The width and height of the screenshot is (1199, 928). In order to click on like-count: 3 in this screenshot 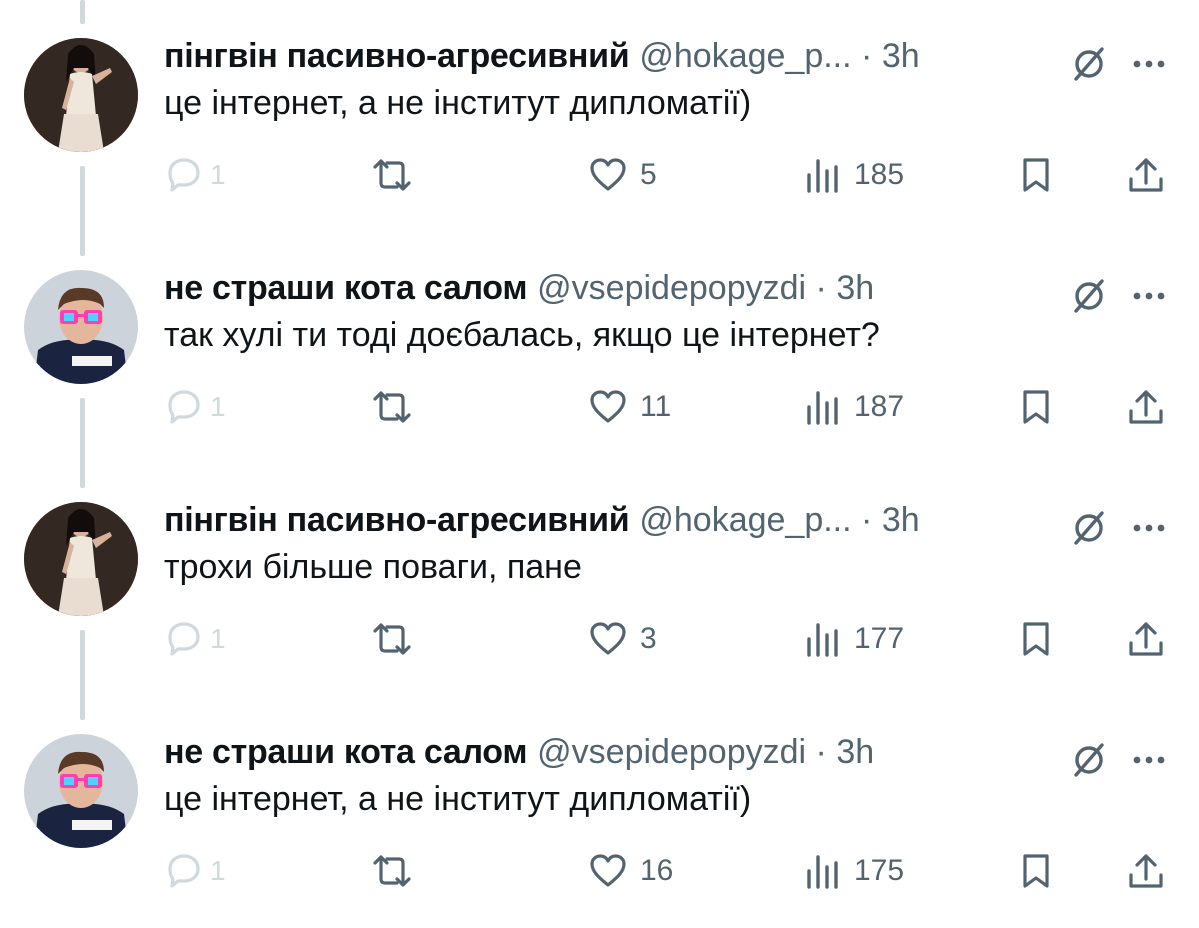, I will do `click(648, 638)`.